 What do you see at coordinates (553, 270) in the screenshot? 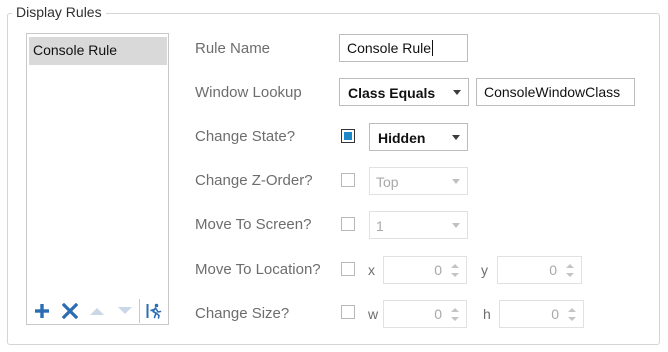
I see `location-y-value: 0` at bounding box center [553, 270].